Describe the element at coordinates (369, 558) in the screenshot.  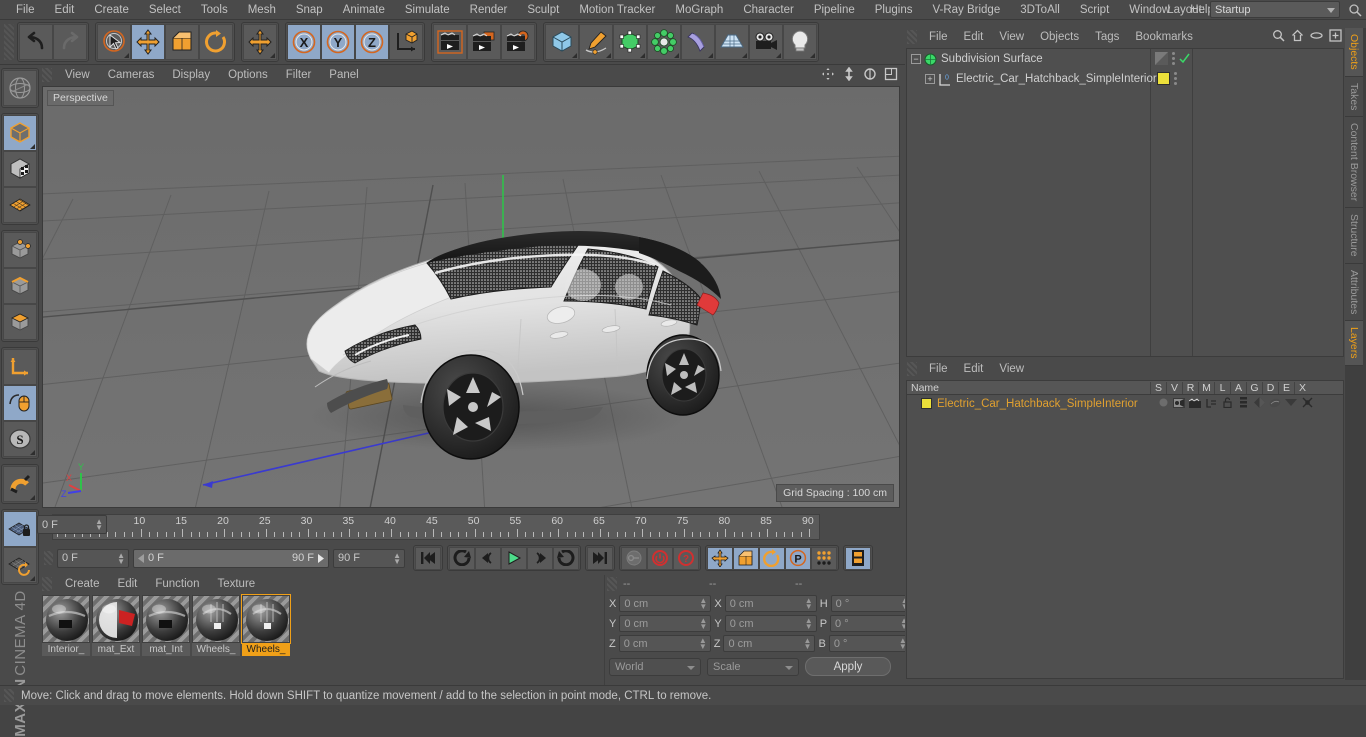
I see `end-frame-field: 90 F ▲ ▼` at that location.